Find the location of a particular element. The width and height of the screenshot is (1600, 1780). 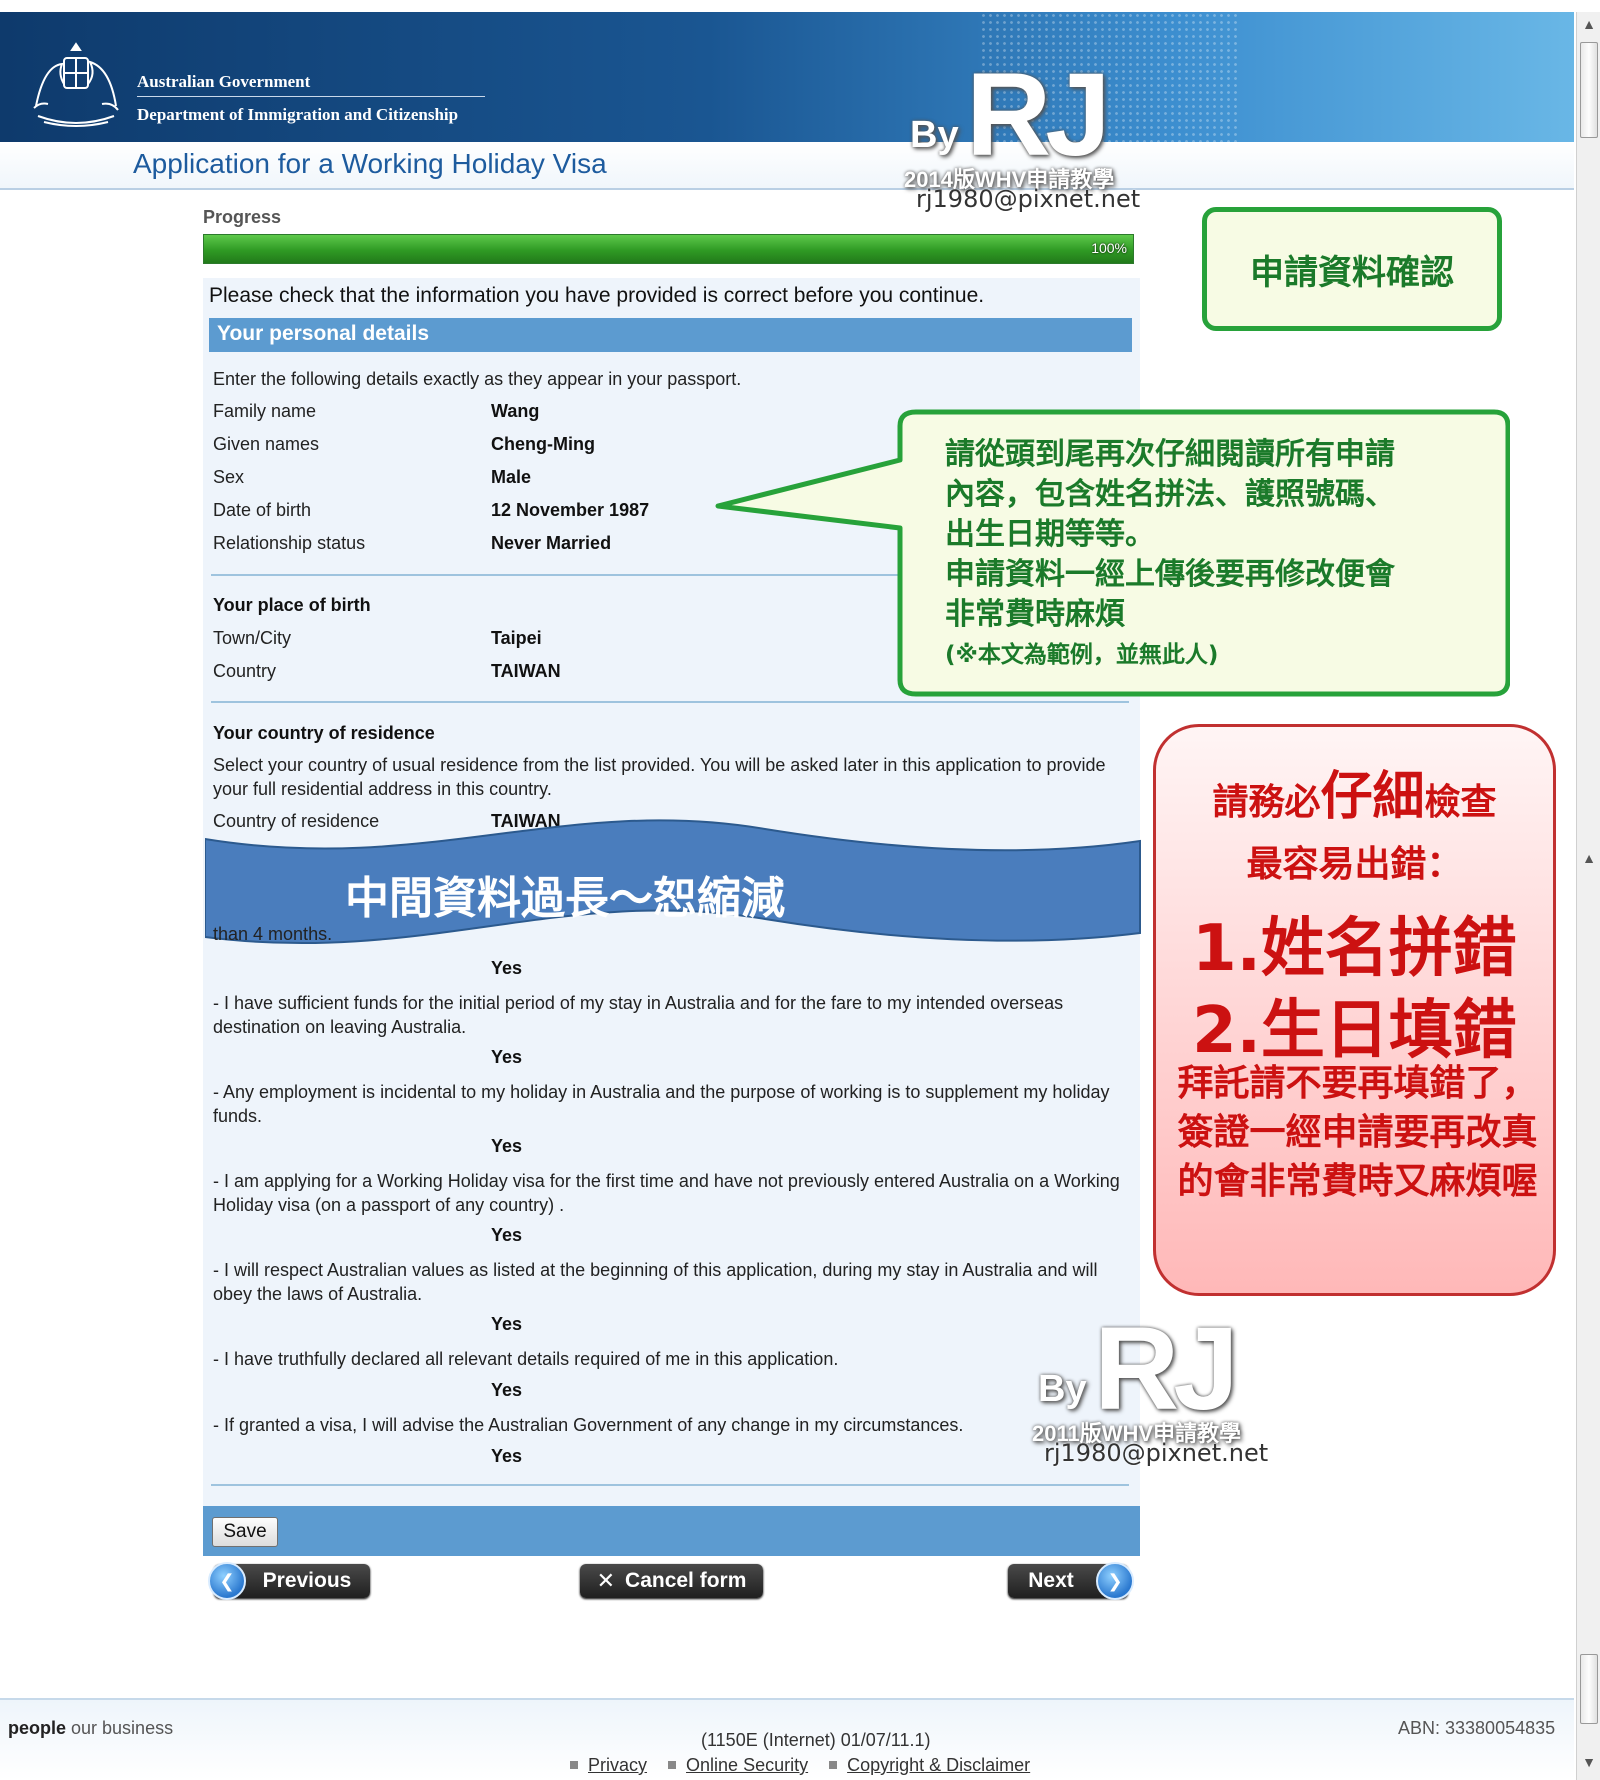

confirm-annotation: 申請資料確認 is located at coordinates (1352, 269).